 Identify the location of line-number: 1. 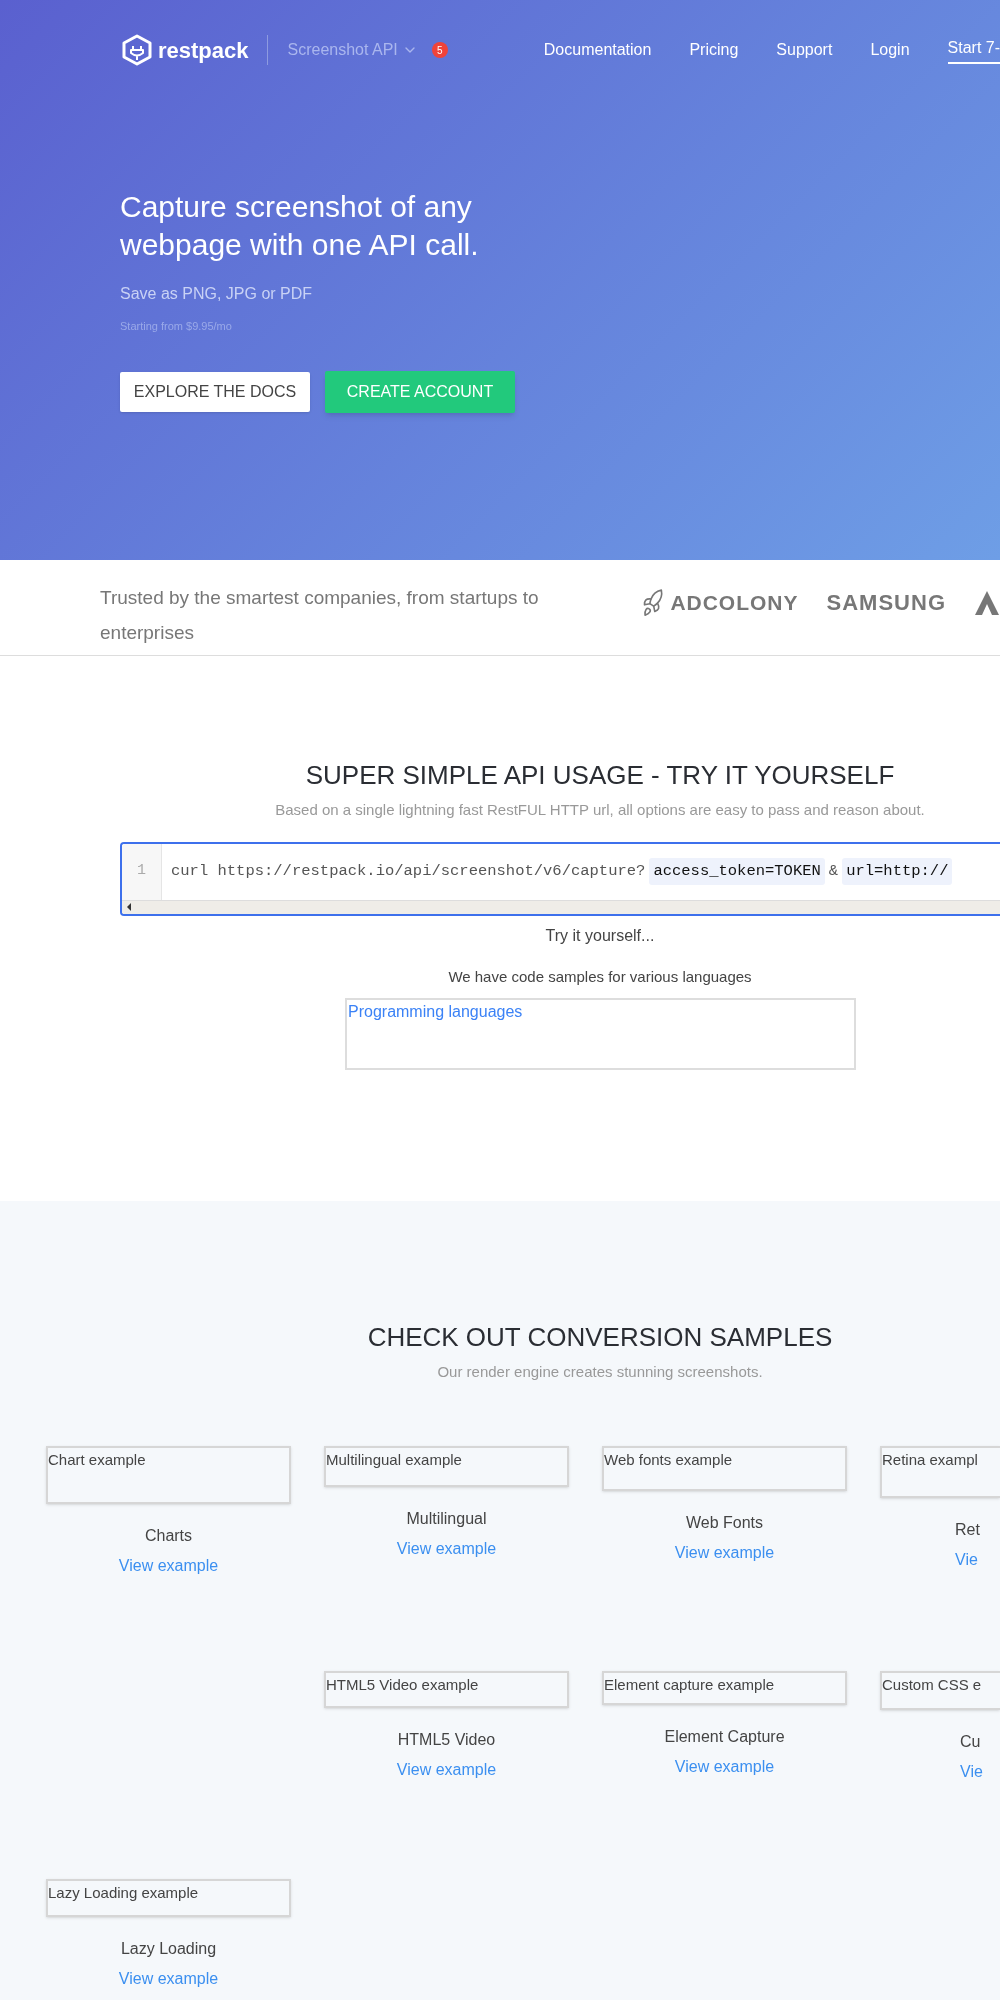
(141, 871).